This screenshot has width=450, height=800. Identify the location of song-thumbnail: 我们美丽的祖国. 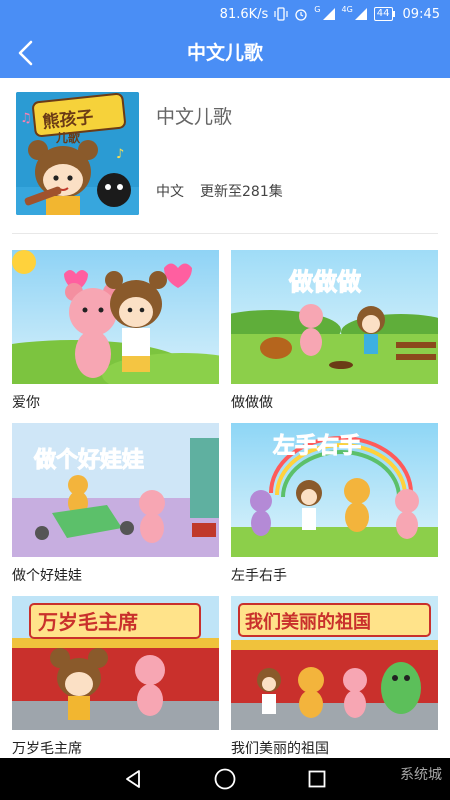
(334, 663).